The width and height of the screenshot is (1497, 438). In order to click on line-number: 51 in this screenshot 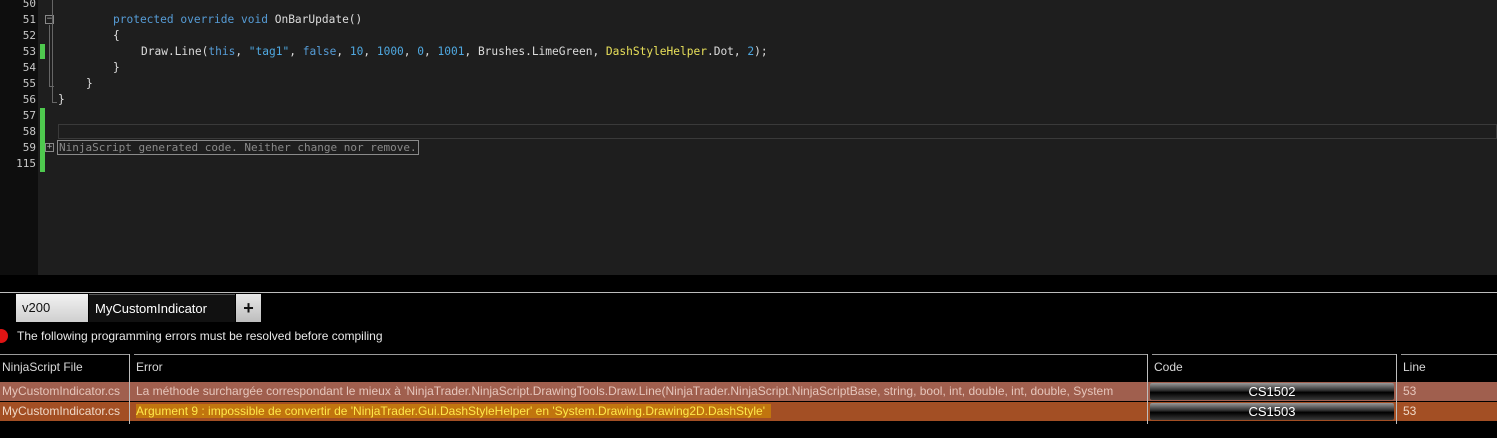, I will do `click(29, 19)`.